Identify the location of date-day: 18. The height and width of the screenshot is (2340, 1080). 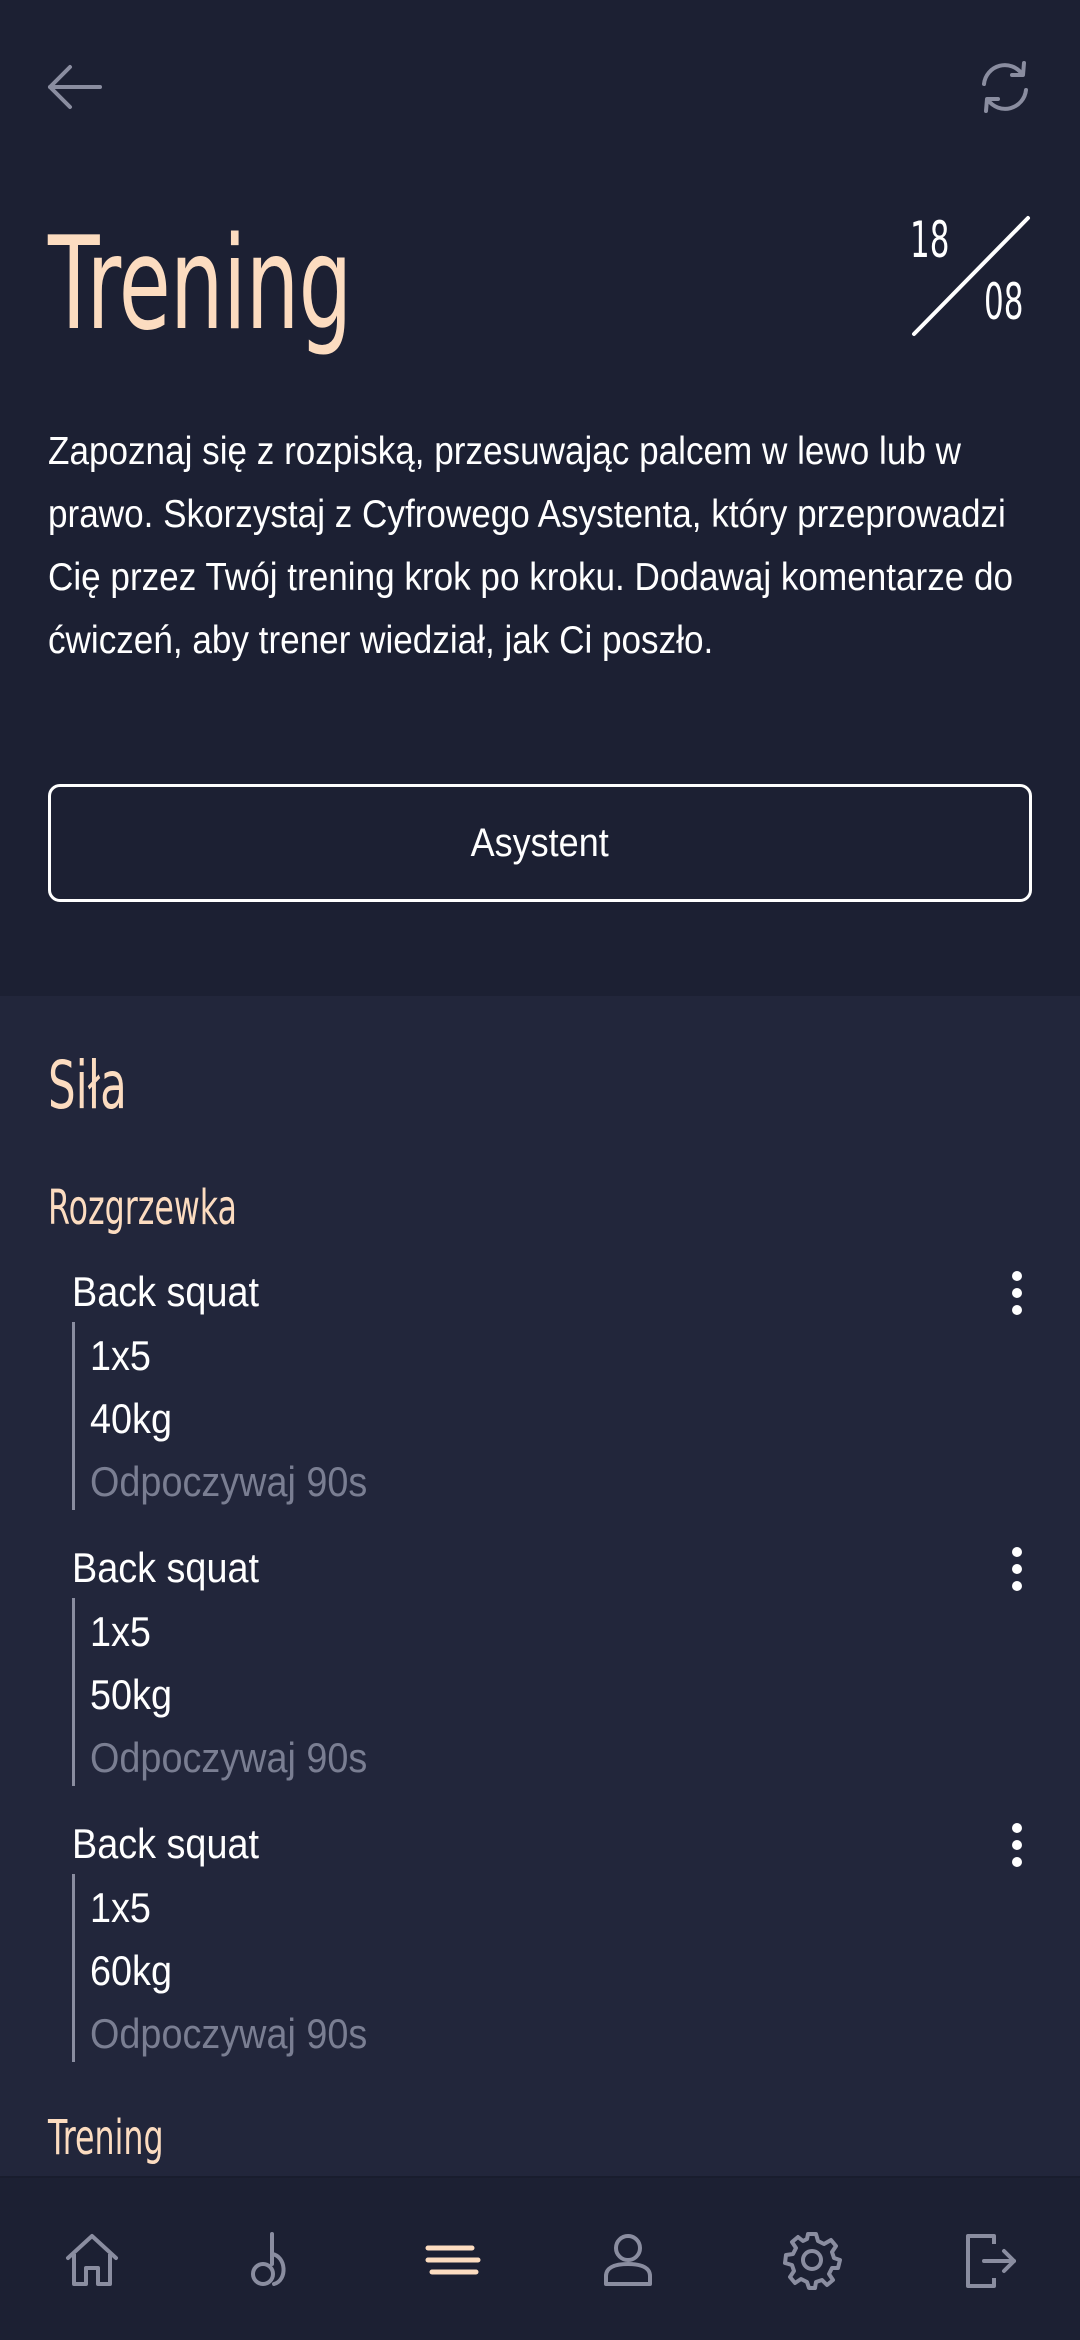
(930, 240).